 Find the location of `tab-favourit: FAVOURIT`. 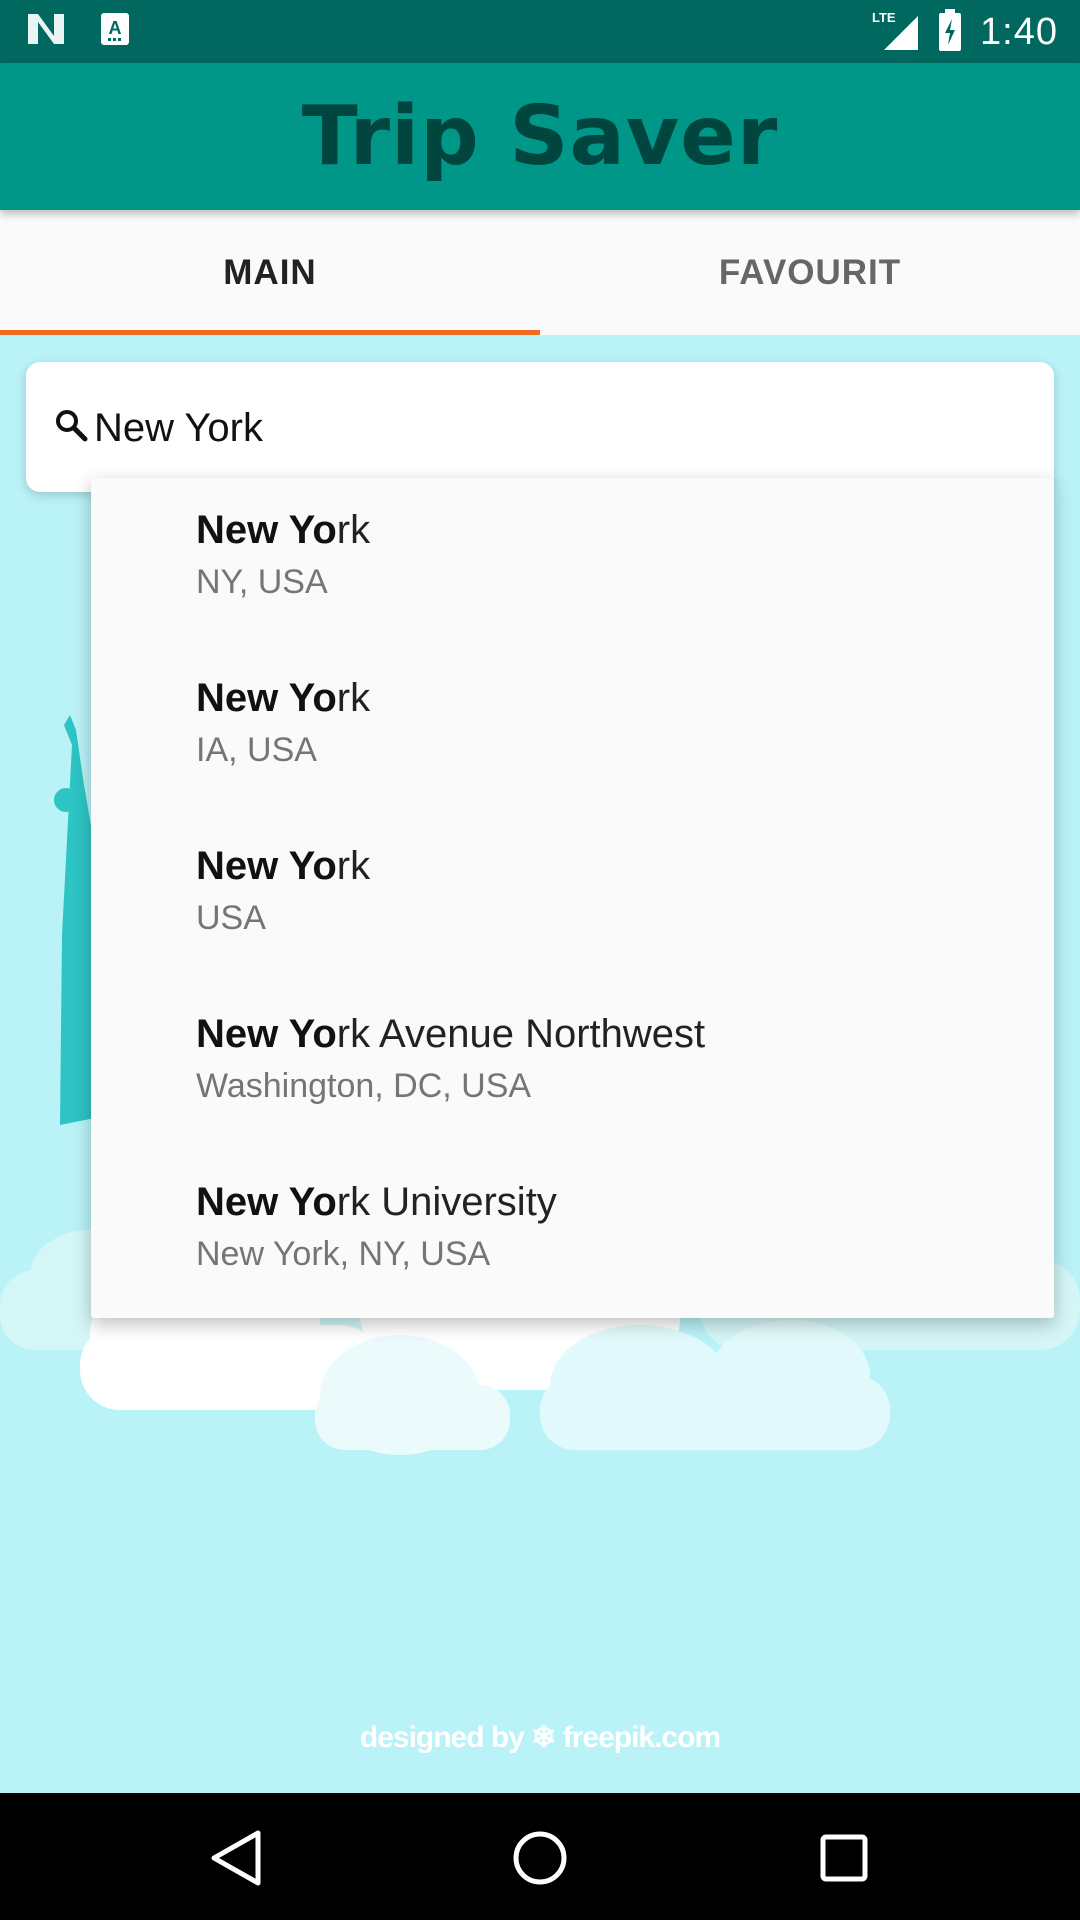

tab-favourit: FAVOURIT is located at coordinates (810, 272).